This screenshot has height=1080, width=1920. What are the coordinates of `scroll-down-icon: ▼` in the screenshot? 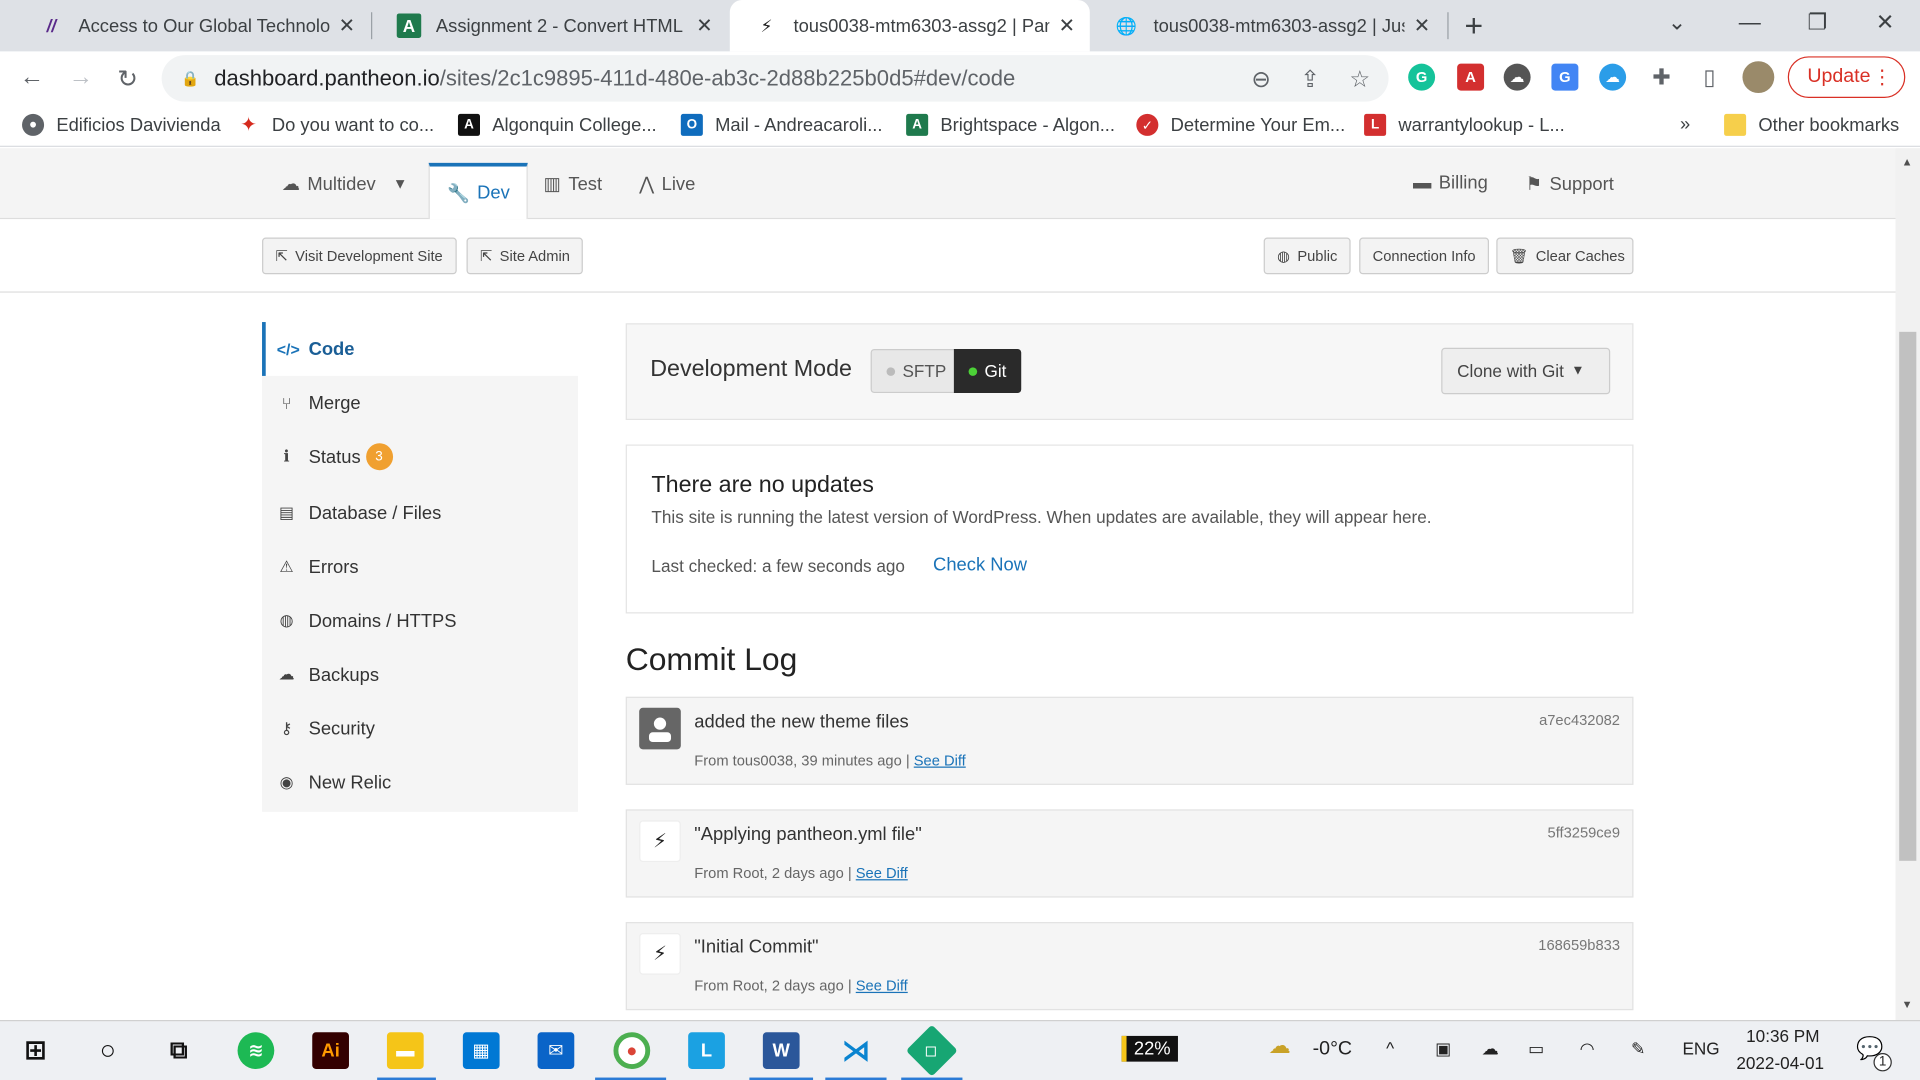 It's located at (1907, 1004).